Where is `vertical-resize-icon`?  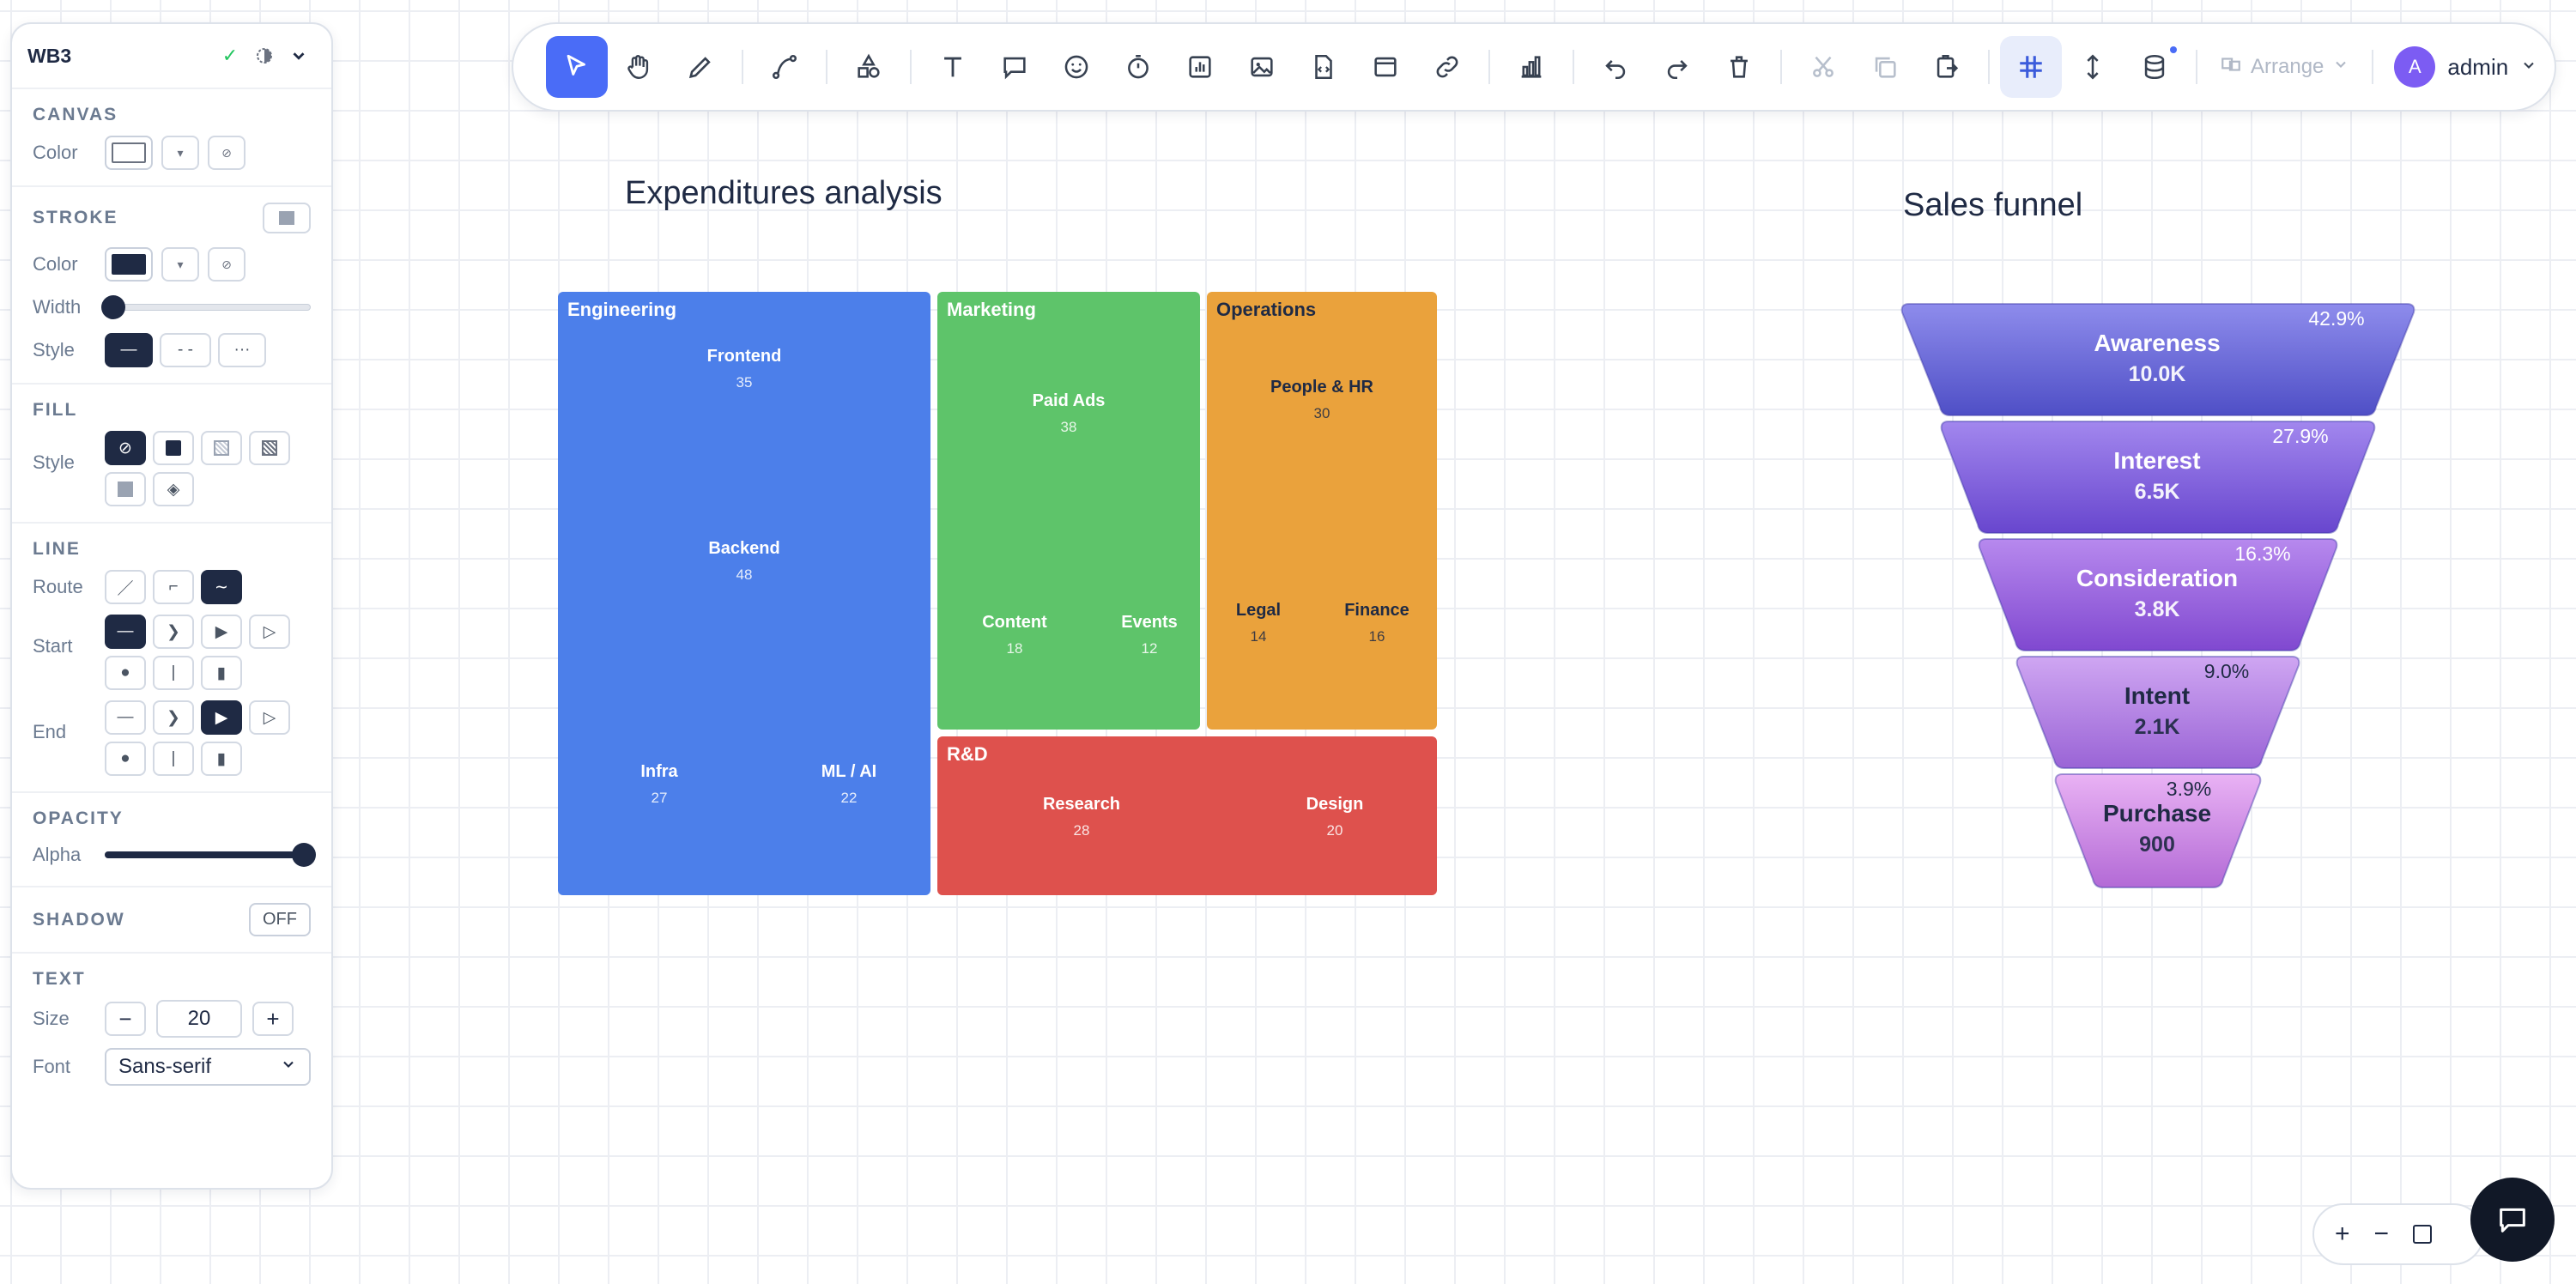
vertical-resize-icon is located at coordinates (2093, 67).